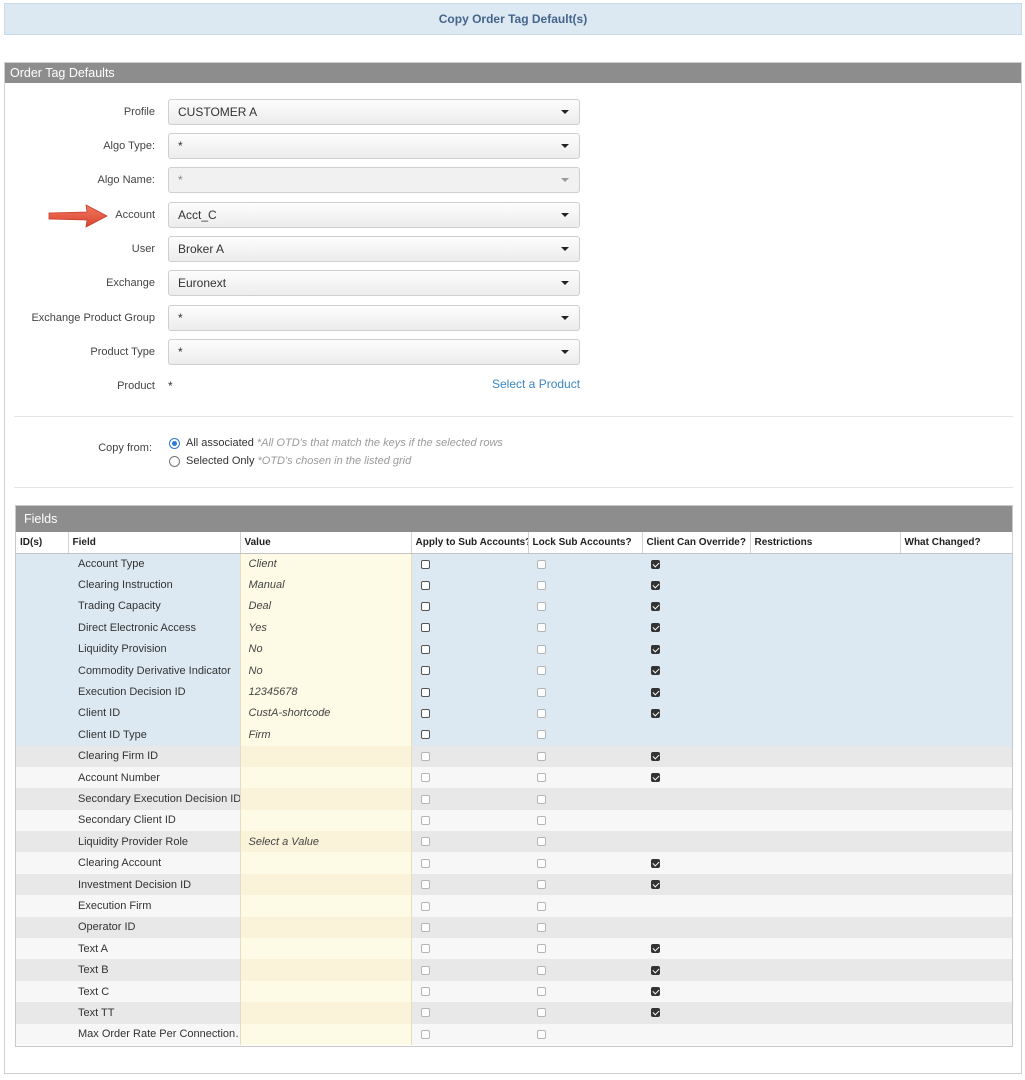 The width and height of the screenshot is (1025, 1080). Describe the element at coordinates (514, 842) in the screenshot. I see `table-row: Liquidity Provider Role Select a Value` at that location.